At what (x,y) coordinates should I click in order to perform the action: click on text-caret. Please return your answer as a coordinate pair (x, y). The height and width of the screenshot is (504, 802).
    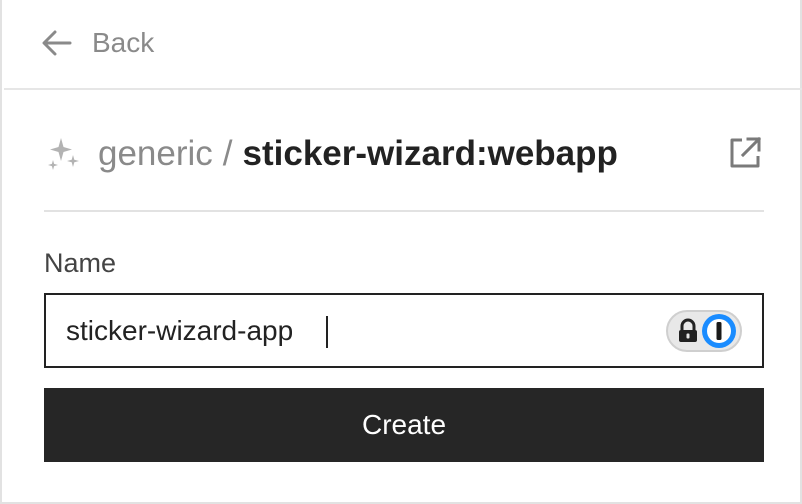
    Looking at the image, I should click on (327, 332).